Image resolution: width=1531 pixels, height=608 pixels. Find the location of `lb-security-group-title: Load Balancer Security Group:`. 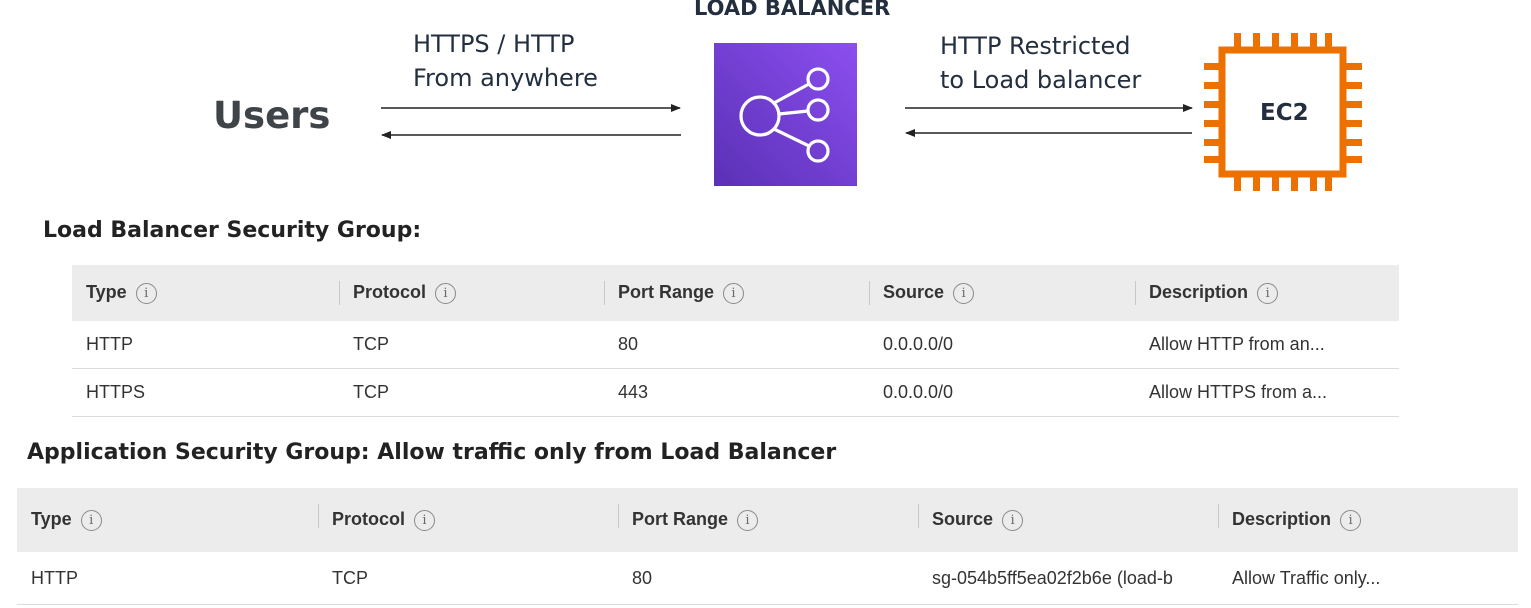

lb-security-group-title: Load Balancer Security Group: is located at coordinates (232, 230).